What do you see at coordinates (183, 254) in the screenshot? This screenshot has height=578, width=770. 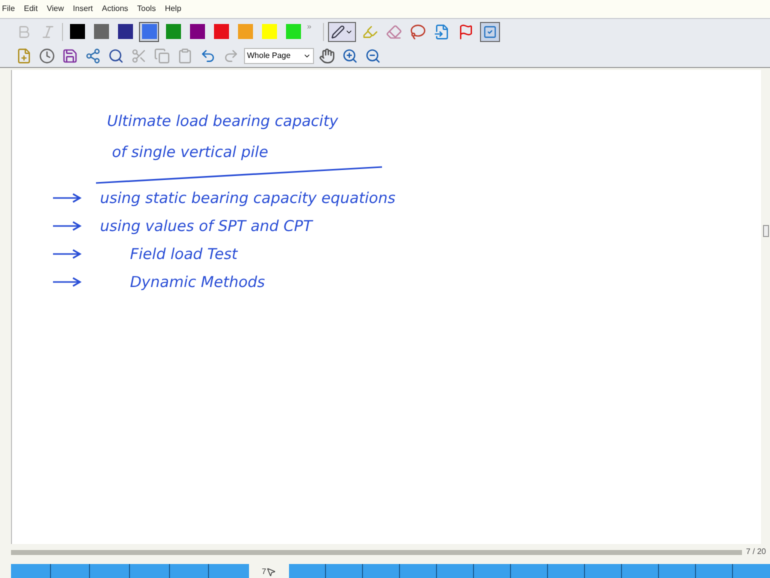 I see `note-text: Field load Test` at bounding box center [183, 254].